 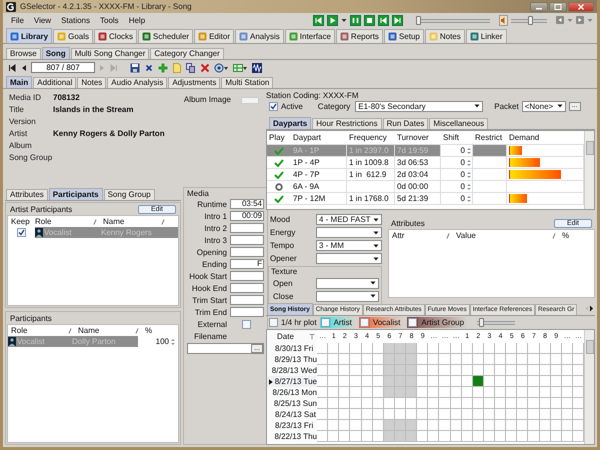 What do you see at coordinates (425, 175) in the screenshot?
I see `table-row: 4P - 7P 1 in 612.9 2d 03:04 0` at bounding box center [425, 175].